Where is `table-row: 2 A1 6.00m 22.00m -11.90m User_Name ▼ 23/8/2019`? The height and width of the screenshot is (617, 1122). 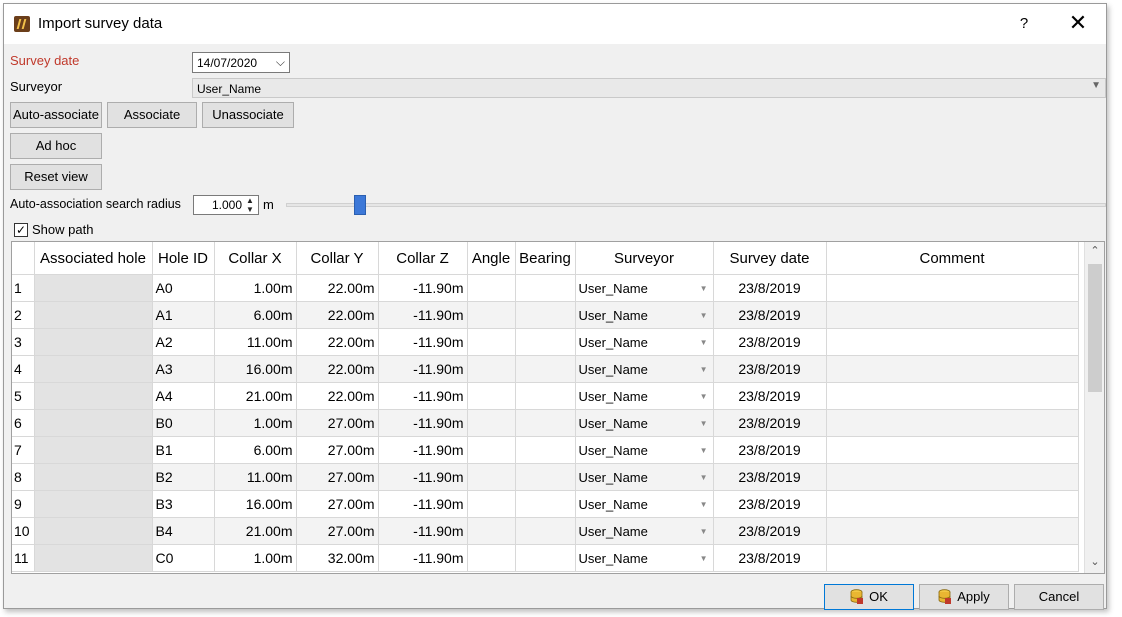
table-row: 2 A1 6.00m 22.00m -11.90m User_Name ▼ 23/8/2019 is located at coordinates (545, 315).